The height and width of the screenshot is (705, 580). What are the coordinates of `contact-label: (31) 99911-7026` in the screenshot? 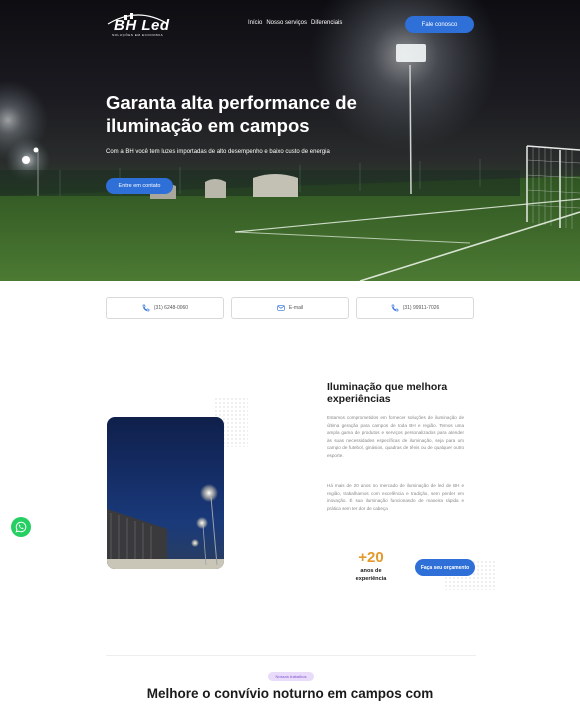 It's located at (421, 308).